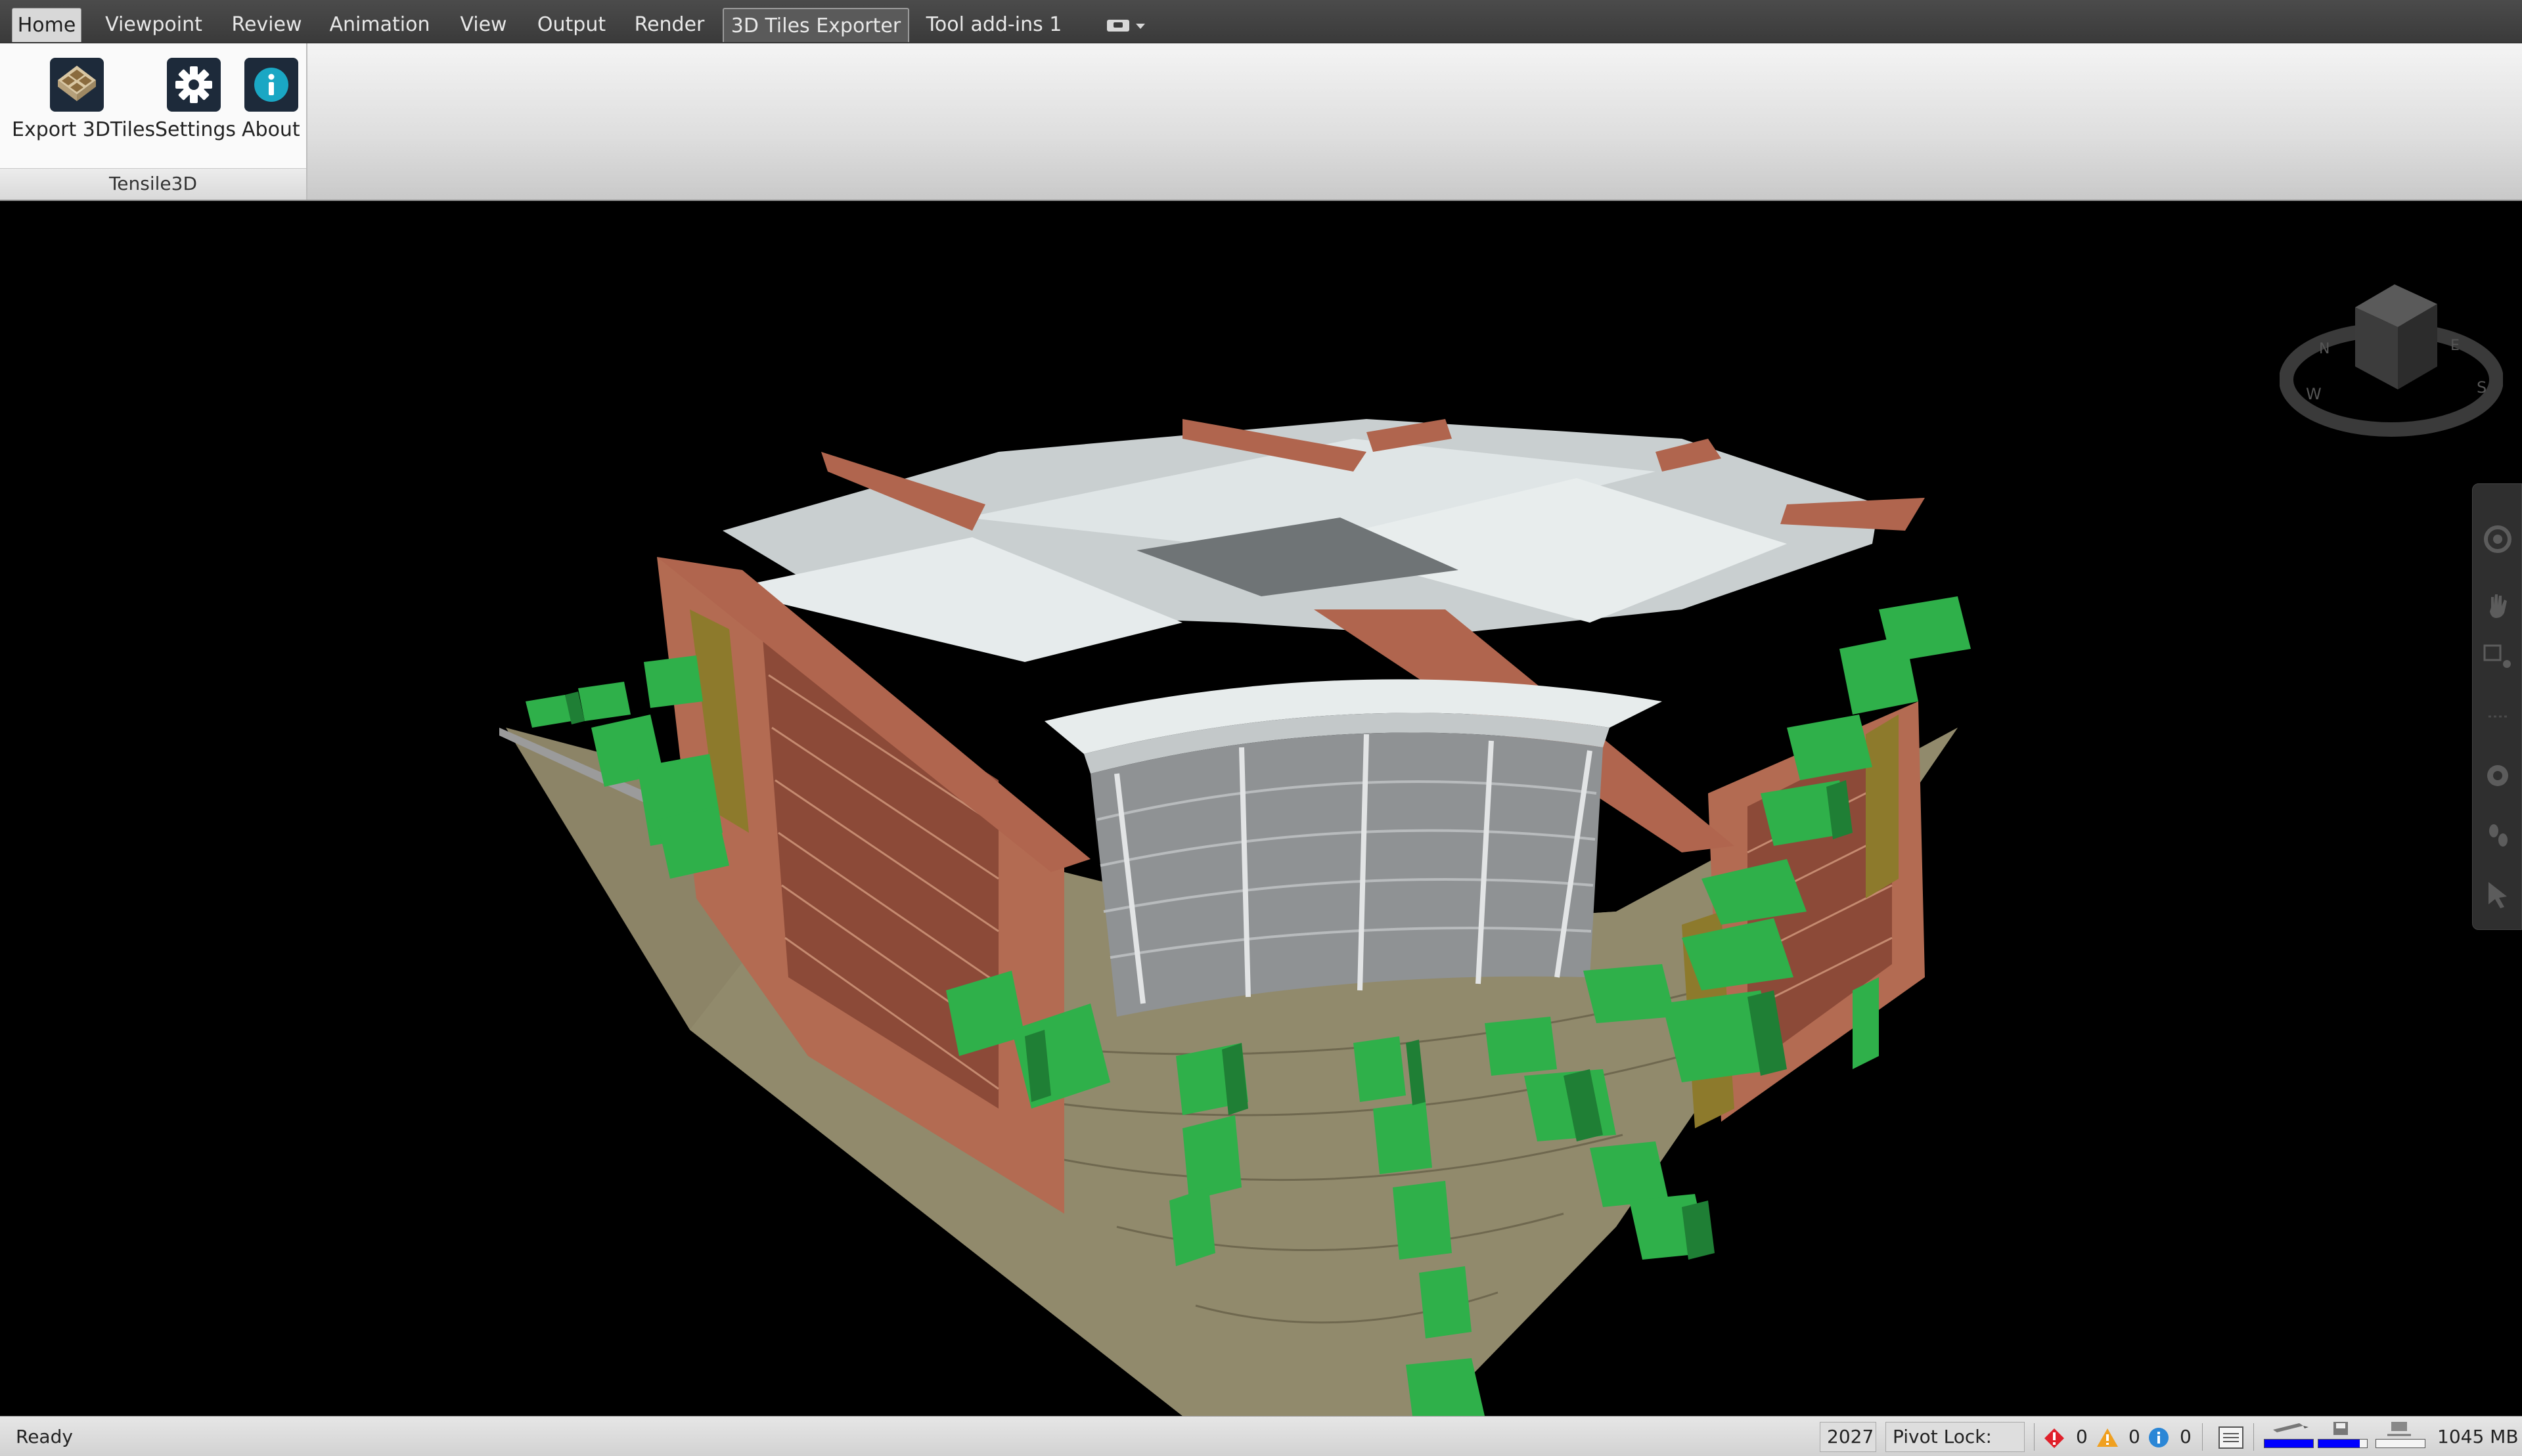 This screenshot has height=1456, width=2522. Describe the element at coordinates (266, 25) in the screenshot. I see `tab-review: Review` at that location.